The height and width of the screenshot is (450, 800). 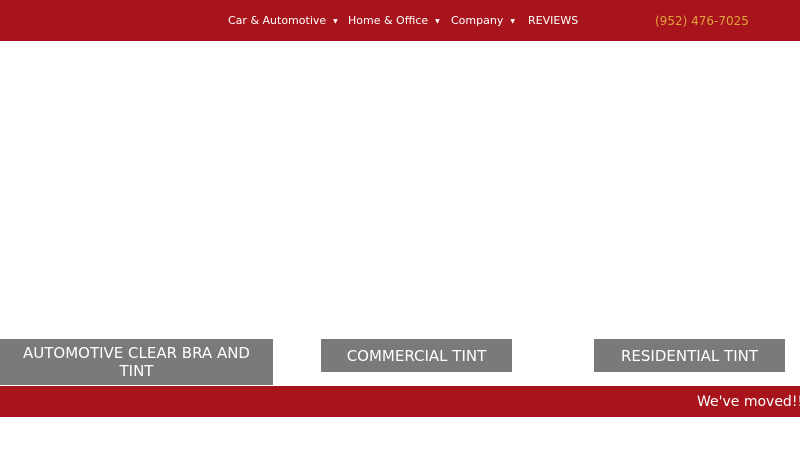 I want to click on nav-item-label: REVIEWS, so click(x=553, y=20).